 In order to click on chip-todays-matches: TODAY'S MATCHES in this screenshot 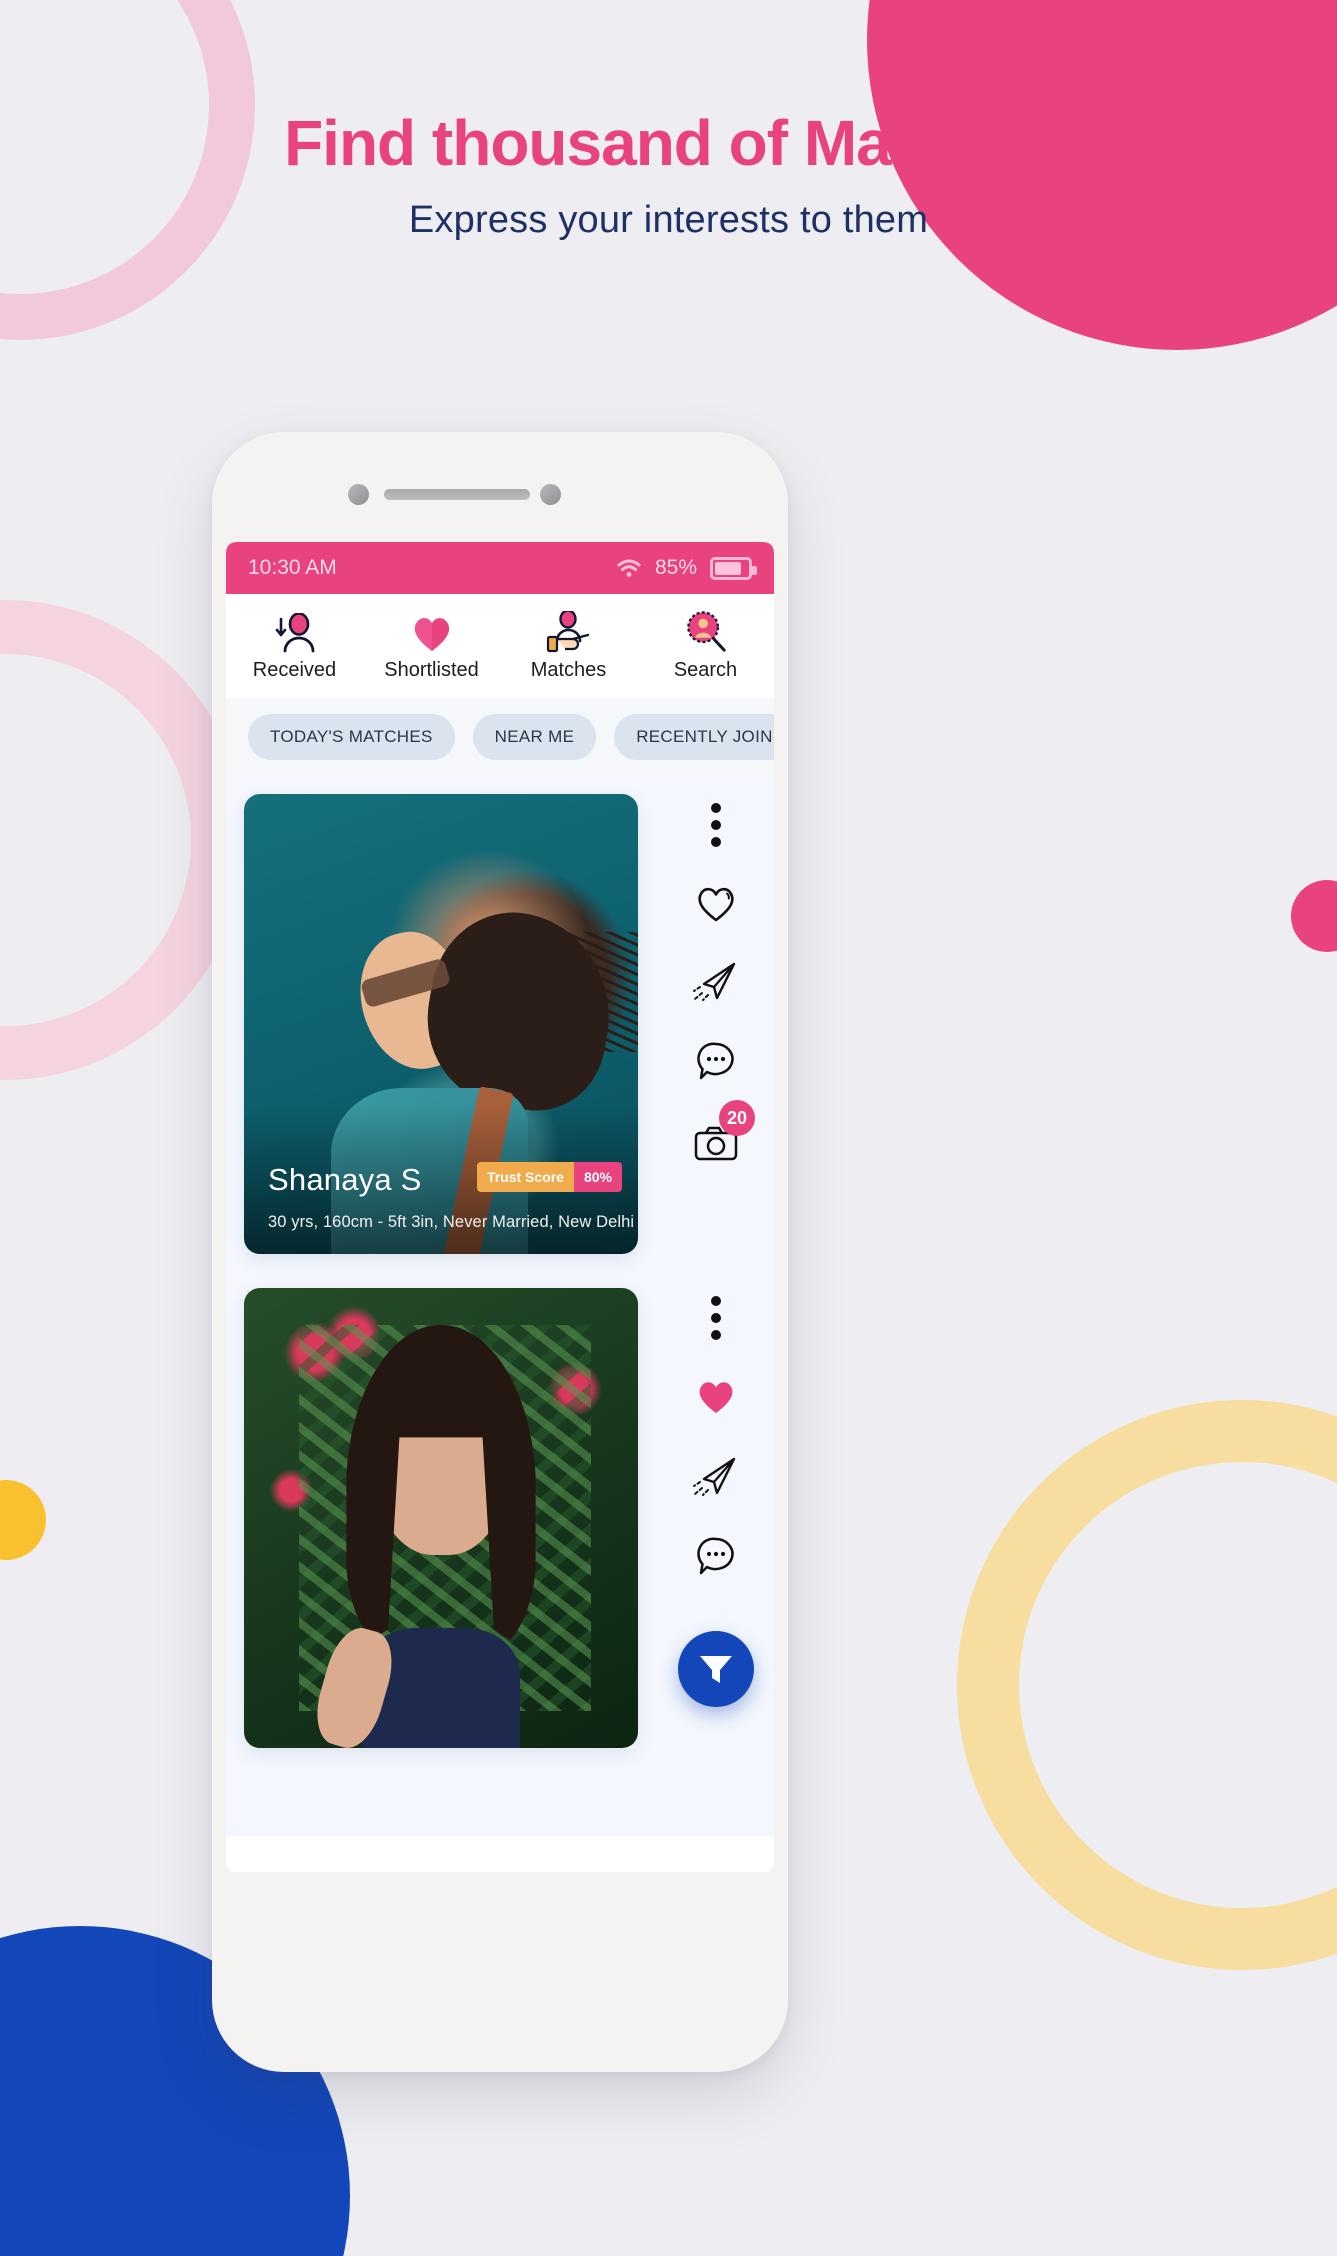, I will do `click(351, 737)`.